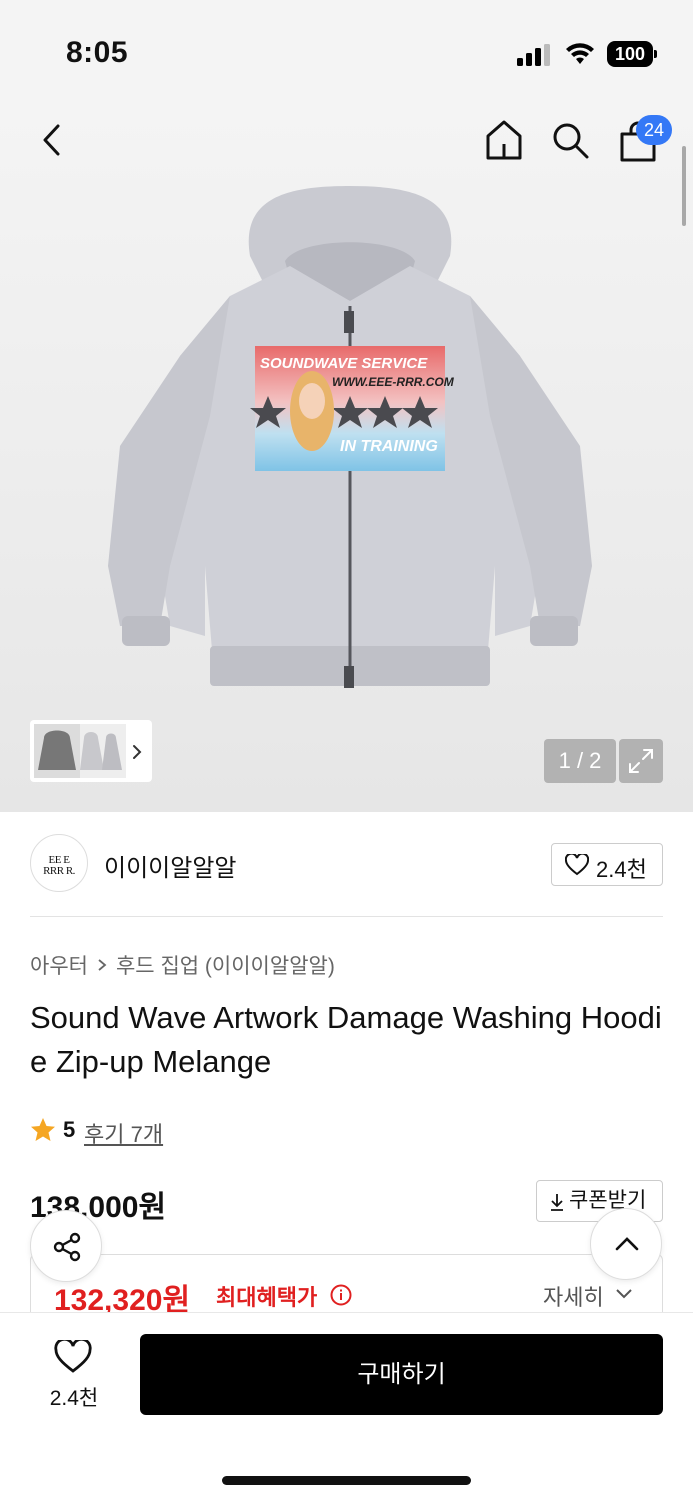 The image size is (693, 1500). I want to click on image-page-indicator: 1 / 2, so click(580, 761).